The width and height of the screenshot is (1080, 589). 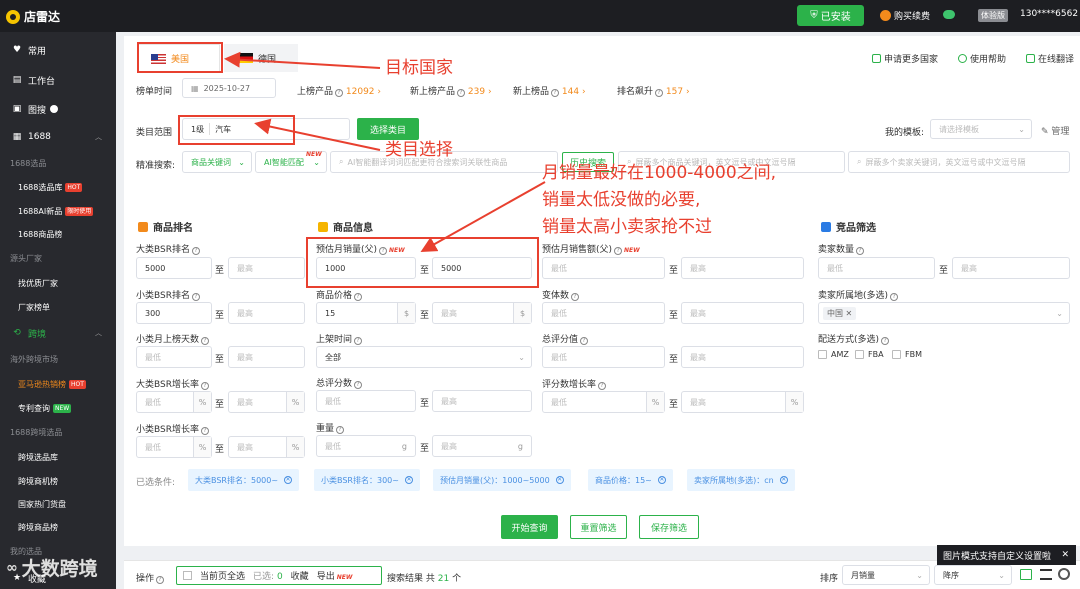 What do you see at coordinates (482, 401) in the screenshot?
I see `rating-count-max-input: 最高` at bounding box center [482, 401].